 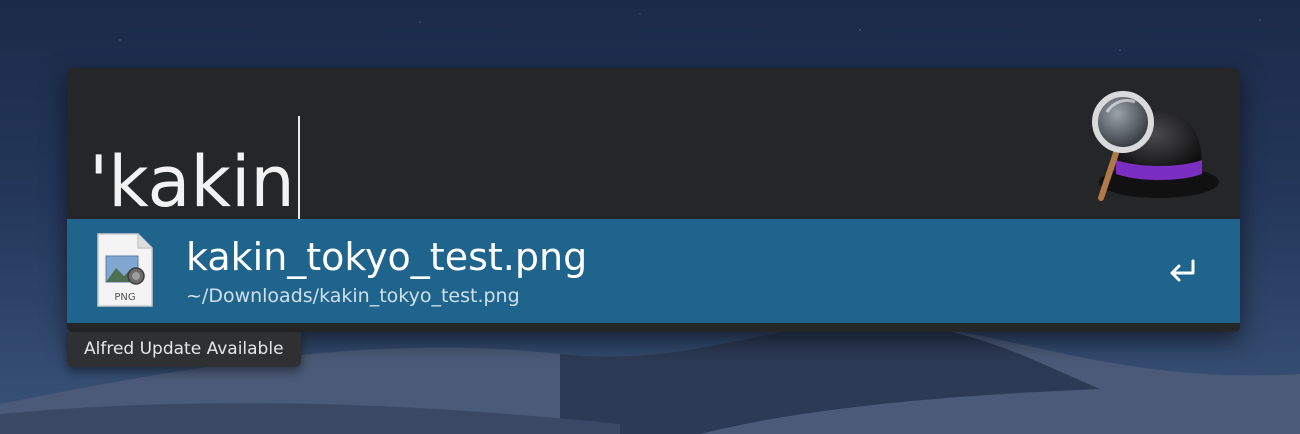 I want to click on result-subtitle: ~/Downloads/kakin_tokyo_test.png, so click(x=353, y=296).